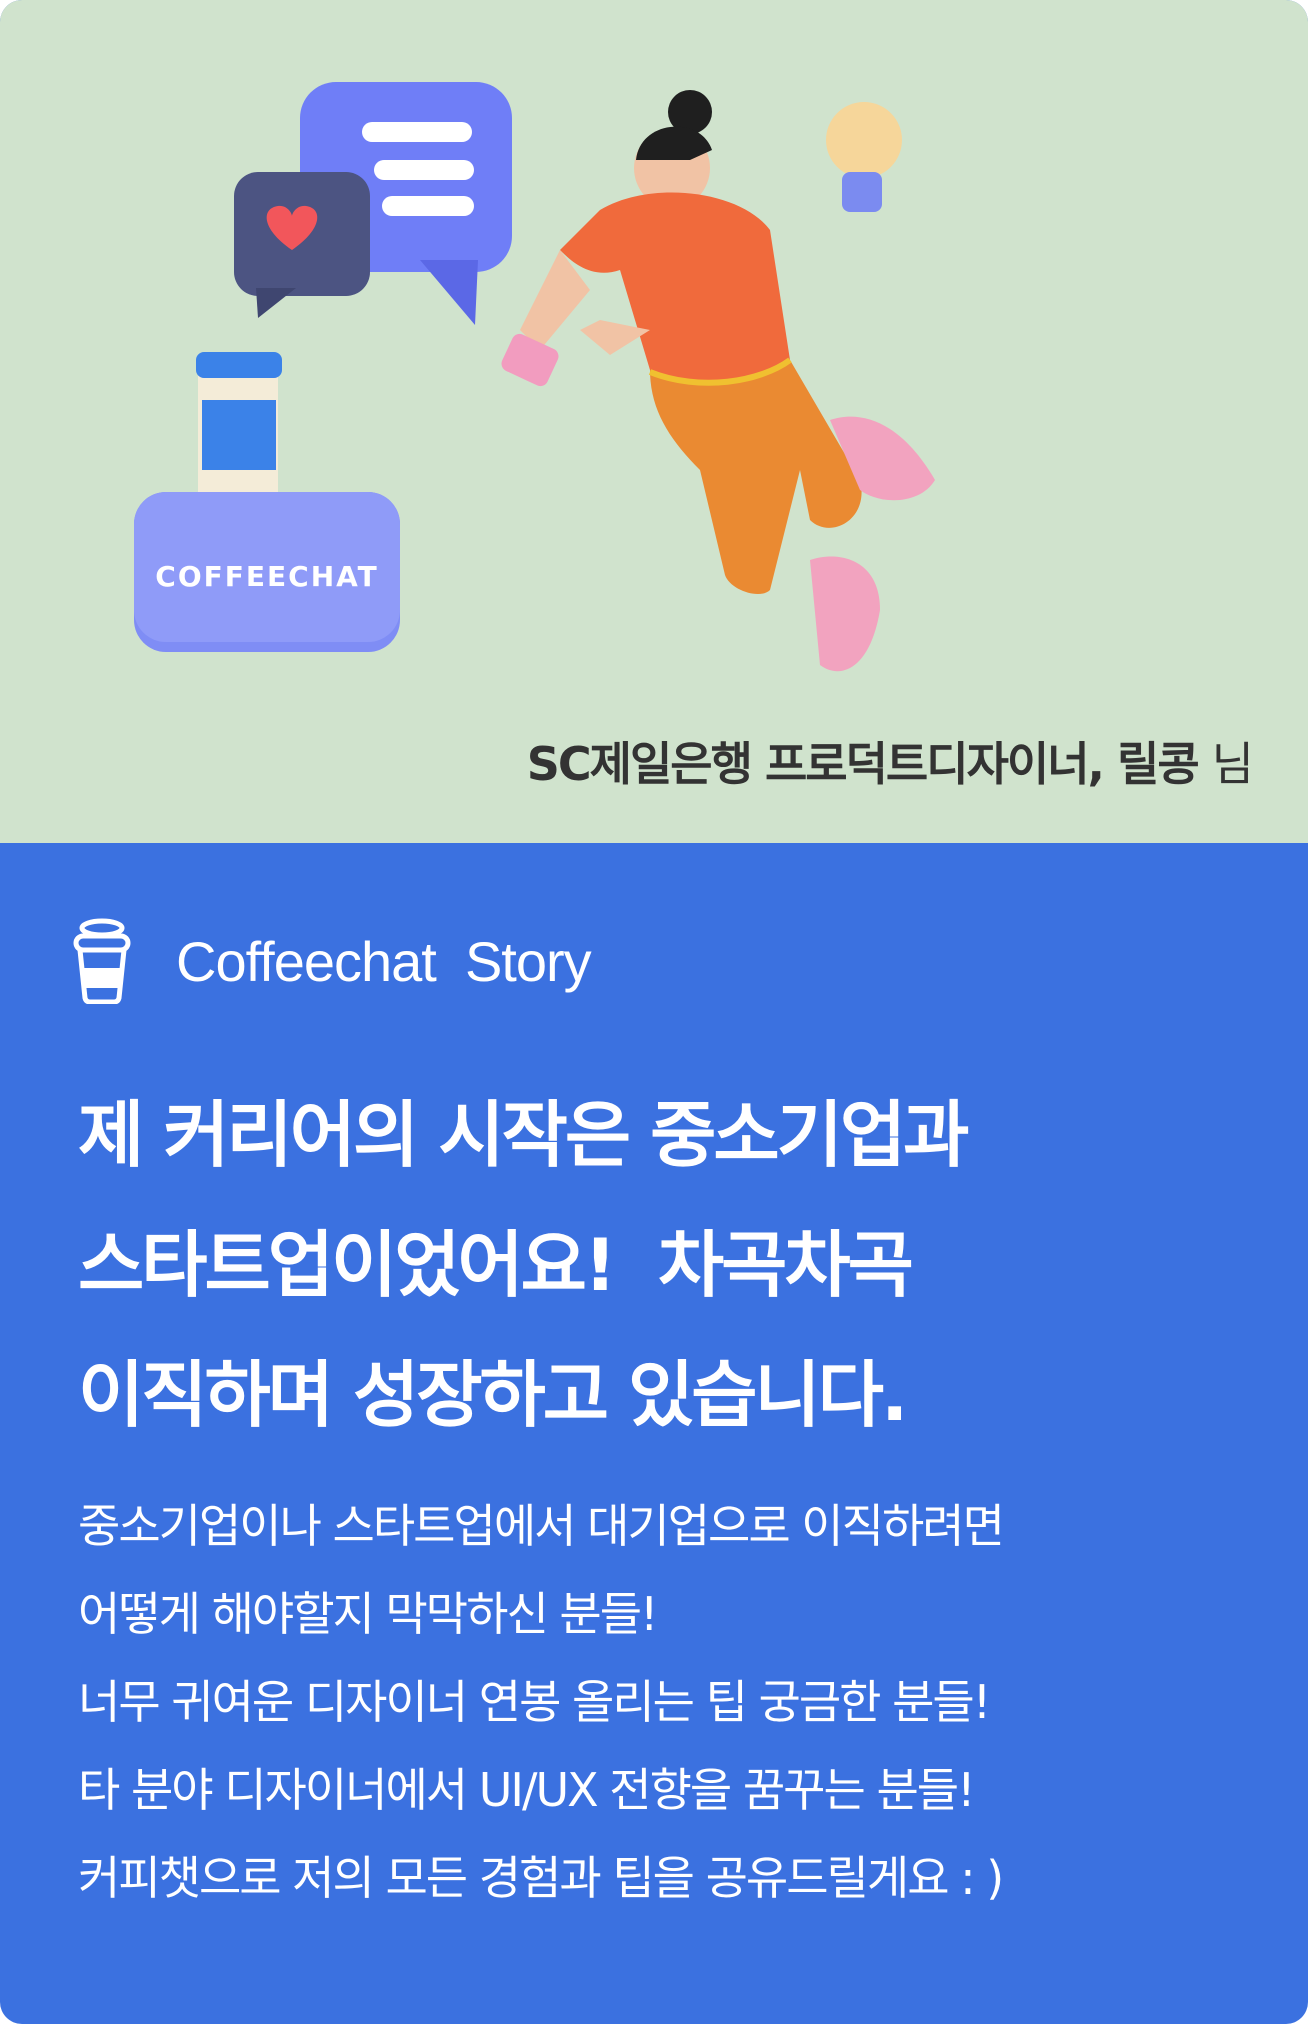 The width and height of the screenshot is (1308, 2024). What do you see at coordinates (541, 1878) in the screenshot?
I see `description-line: 커피챗으로 저의 모든 경험과 팁을 공유드릴게요 : )` at bounding box center [541, 1878].